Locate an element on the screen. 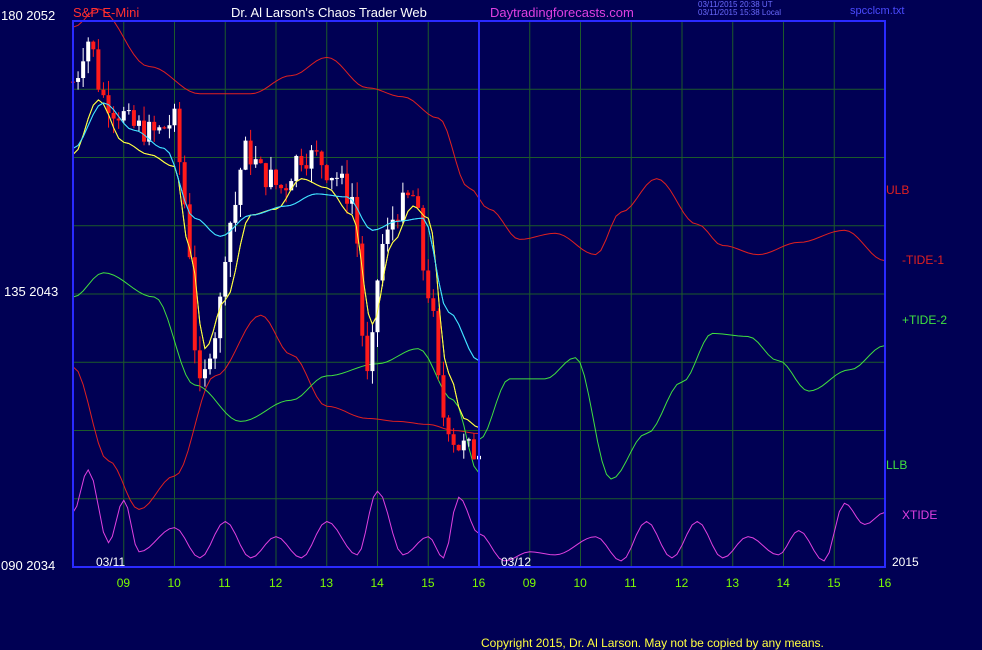 The width and height of the screenshot is (982, 650). y-axis-mid-label: 135 2043 is located at coordinates (31, 291).